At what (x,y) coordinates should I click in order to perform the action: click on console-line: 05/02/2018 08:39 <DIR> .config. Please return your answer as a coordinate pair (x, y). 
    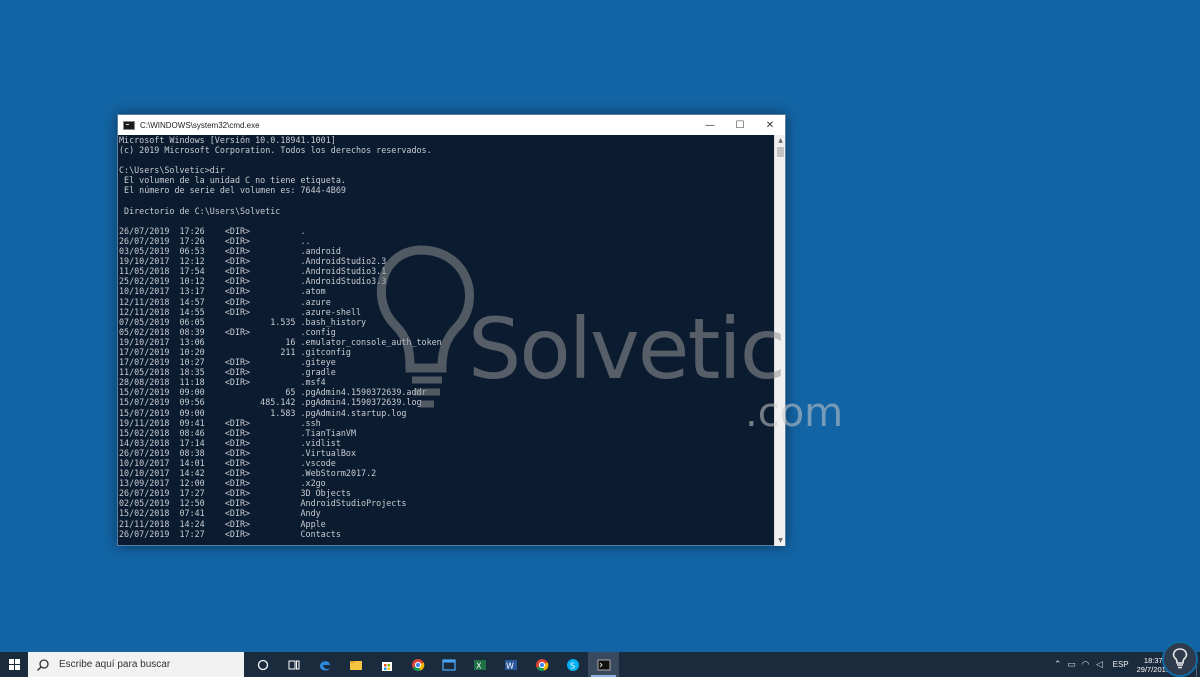
    Looking at the image, I should click on (227, 331).